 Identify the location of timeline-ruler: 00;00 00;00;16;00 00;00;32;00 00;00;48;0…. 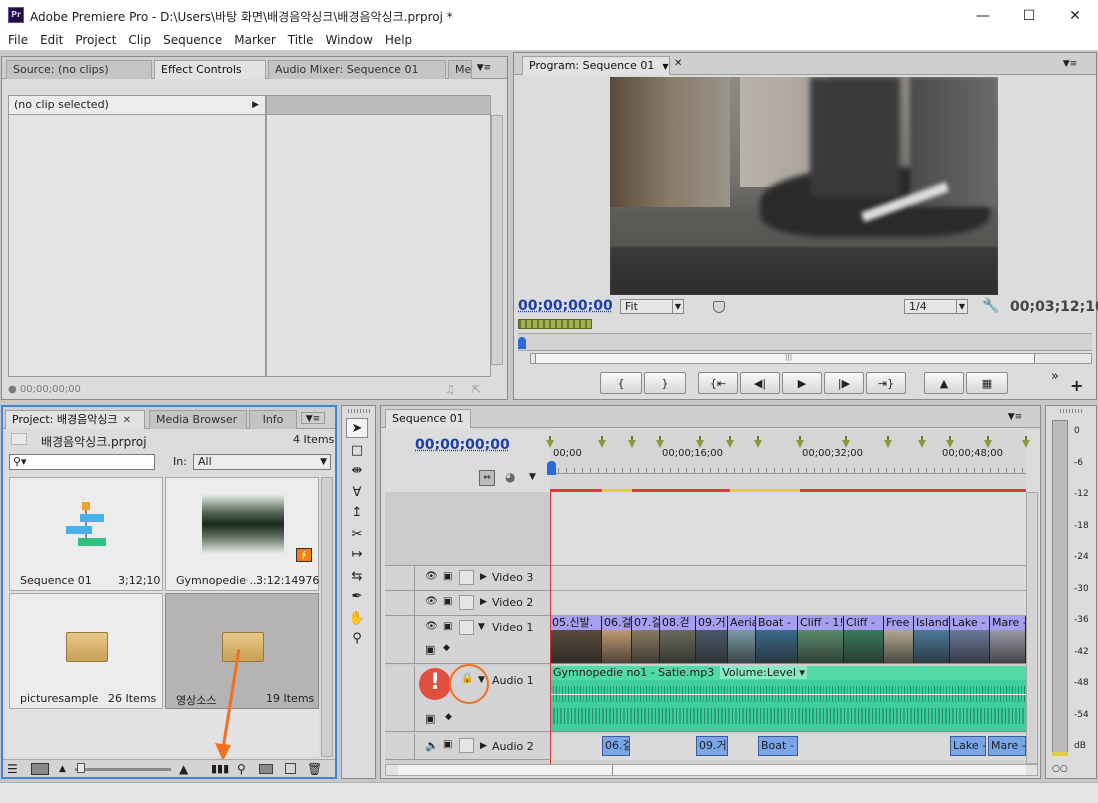
(788, 461).